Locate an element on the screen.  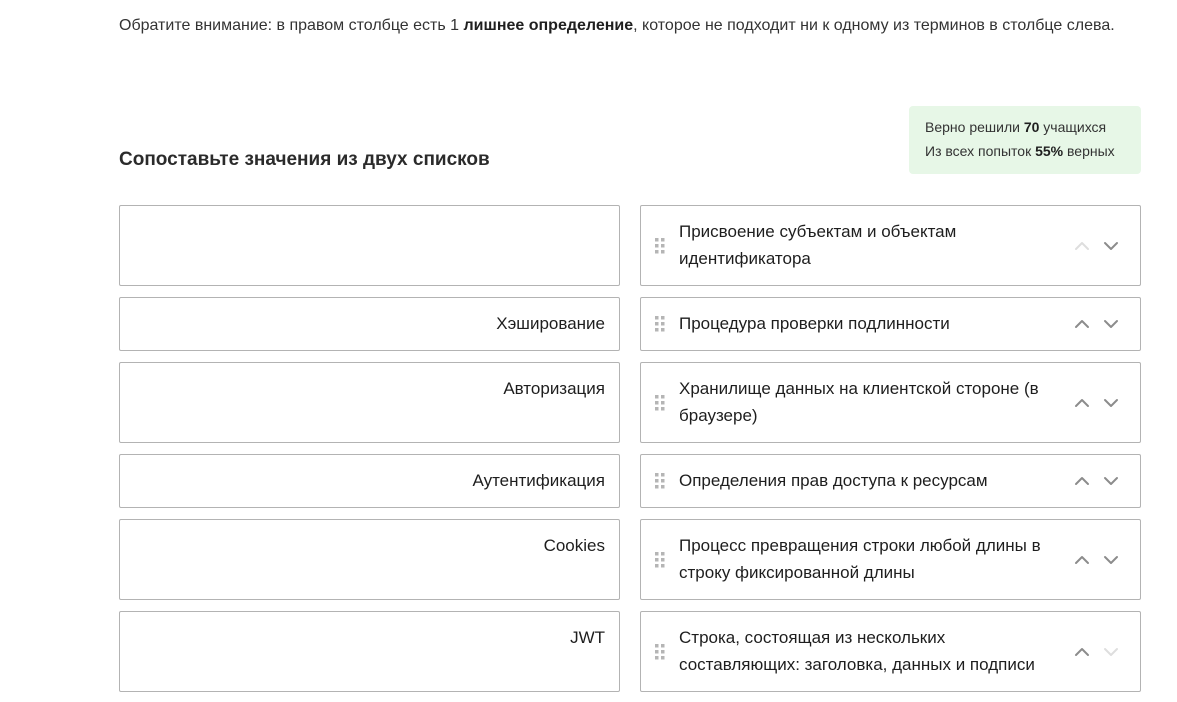
term-slot: Авторизация is located at coordinates (369, 402).